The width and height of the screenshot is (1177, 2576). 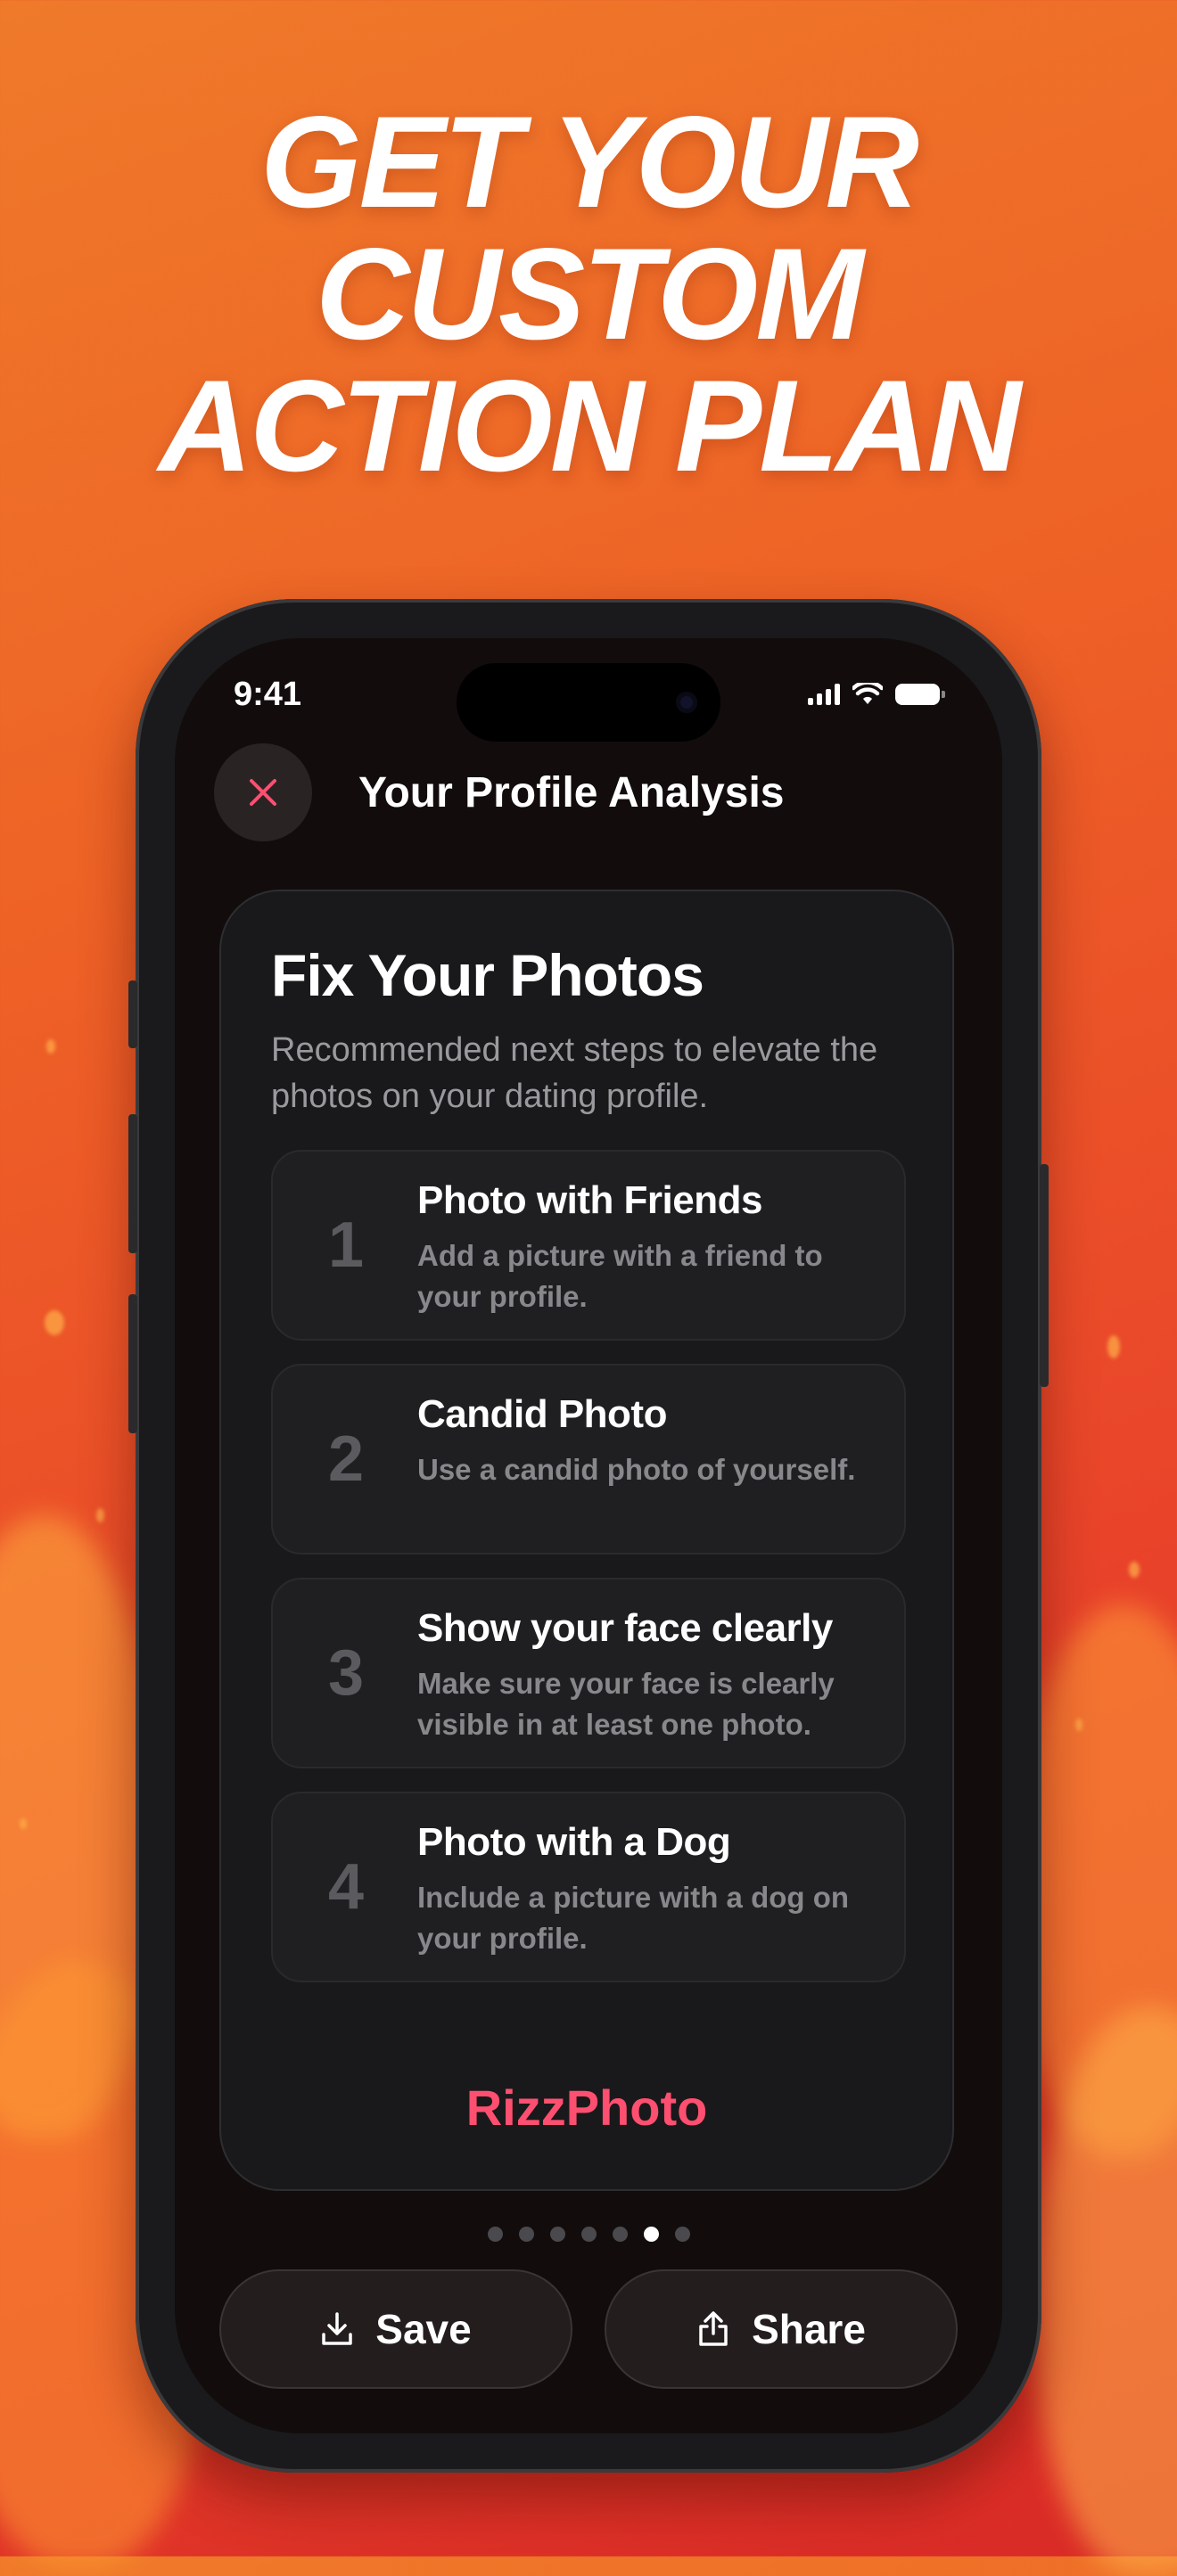 What do you see at coordinates (346, 1887) in the screenshot?
I see `step-number: 4` at bounding box center [346, 1887].